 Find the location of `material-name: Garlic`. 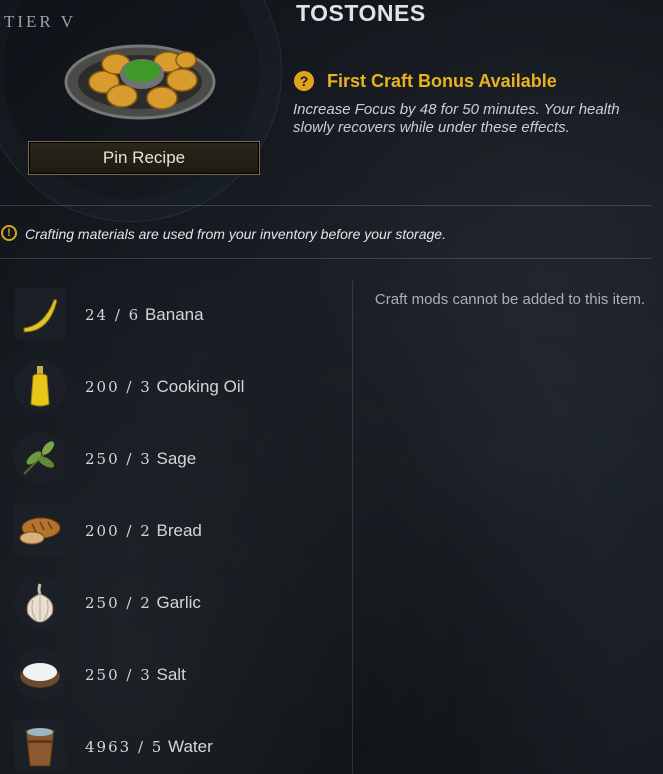

material-name: Garlic is located at coordinates (178, 602).